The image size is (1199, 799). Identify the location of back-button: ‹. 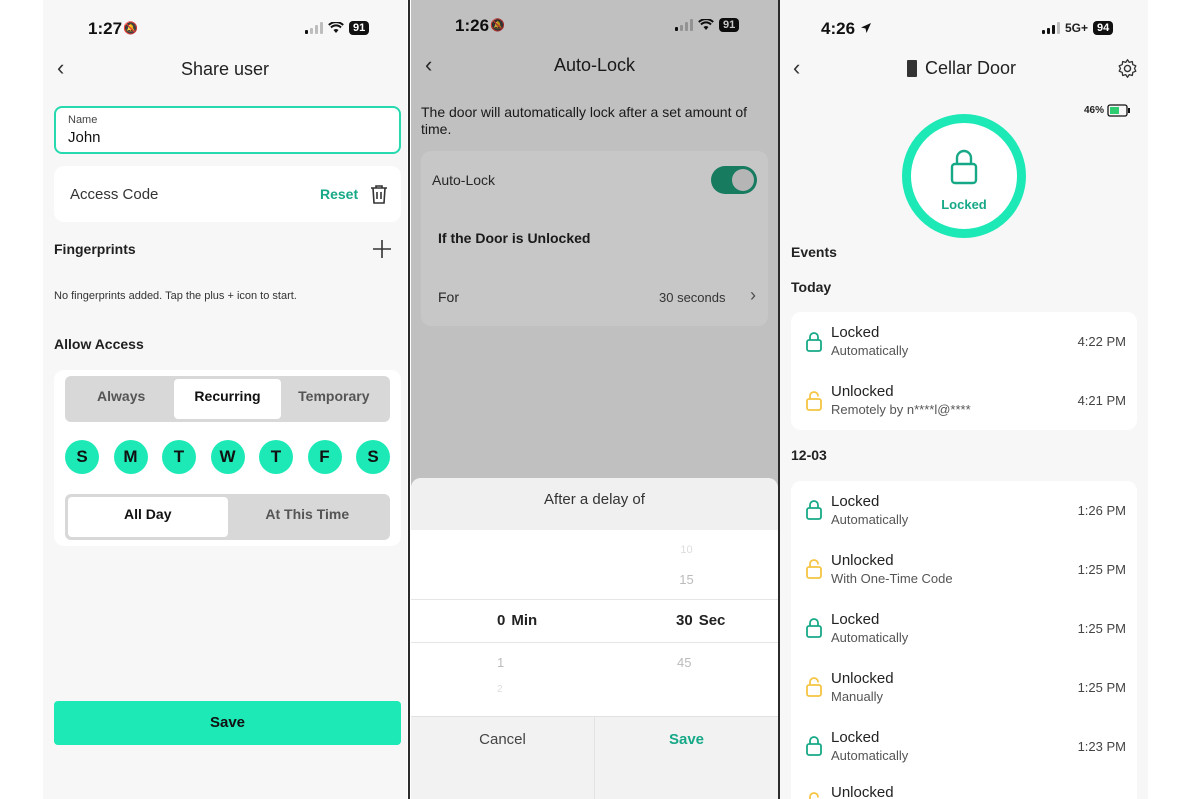
(796, 68).